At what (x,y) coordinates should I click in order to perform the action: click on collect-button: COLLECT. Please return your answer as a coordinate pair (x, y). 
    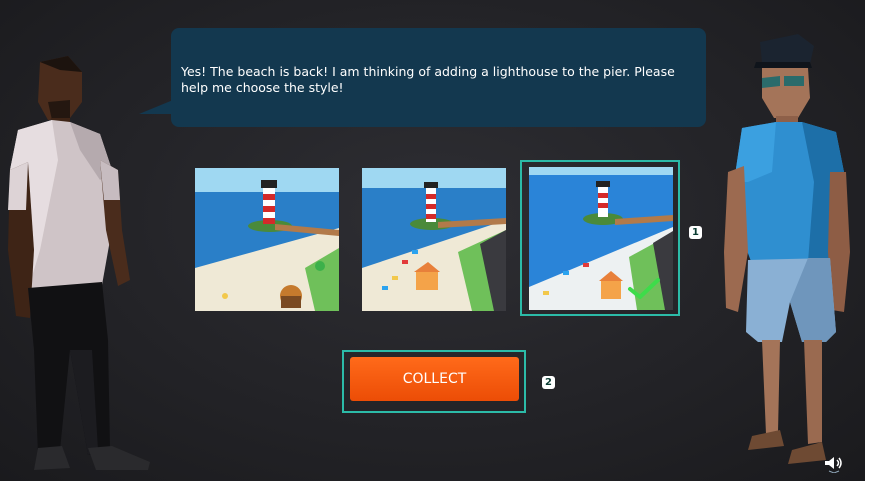
    Looking at the image, I should click on (434, 379).